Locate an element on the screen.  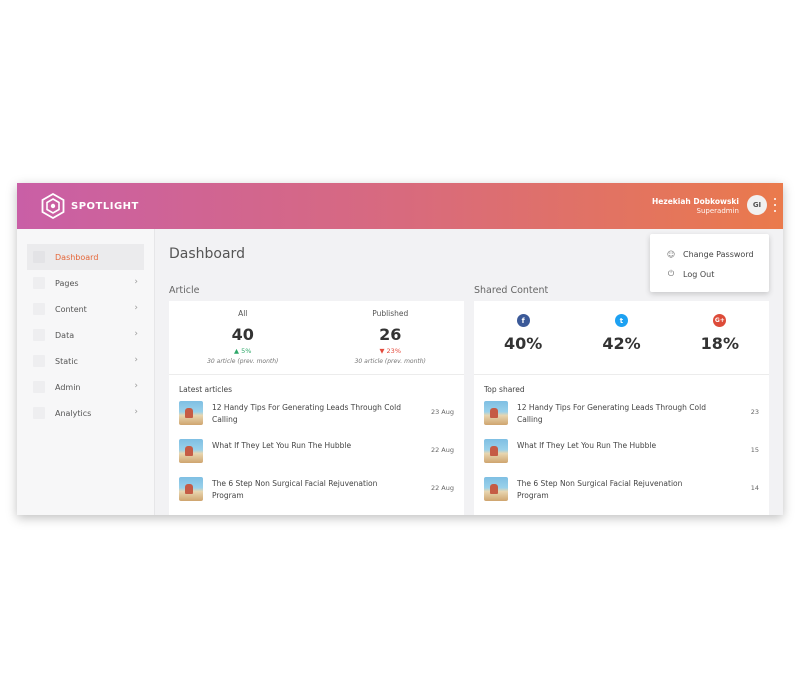
avatar: GI is located at coordinates (757, 205).